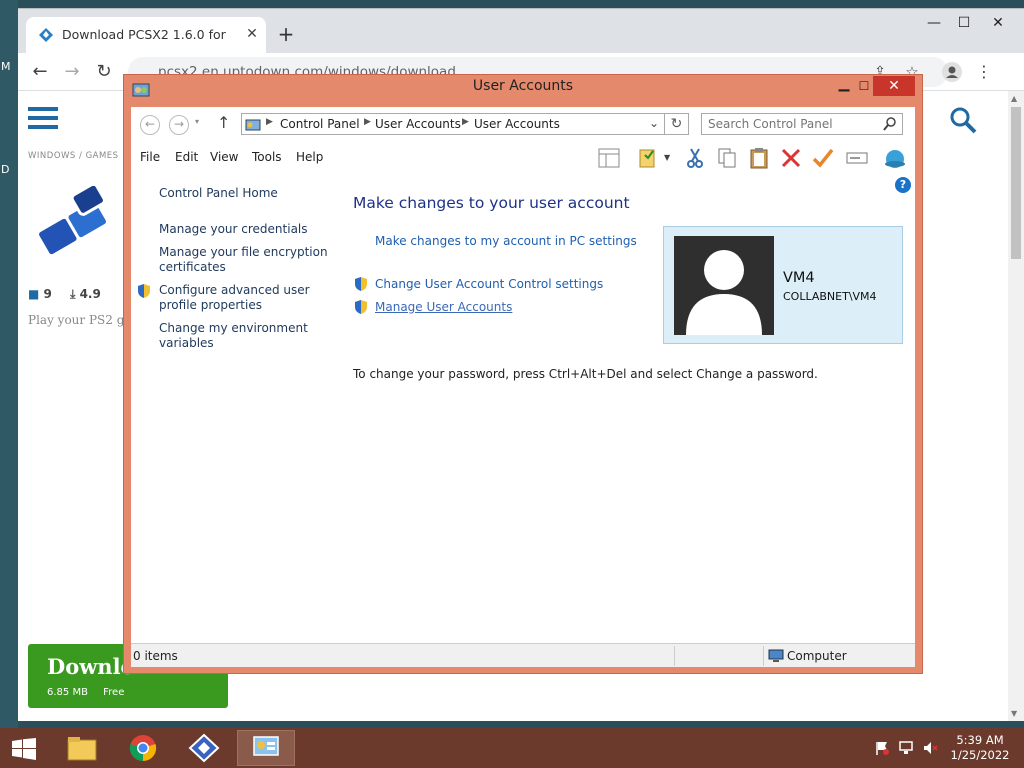 The height and width of the screenshot is (768, 1024). Describe the element at coordinates (40, 72) in the screenshot. I see `back-arrow-icon: ←` at that location.